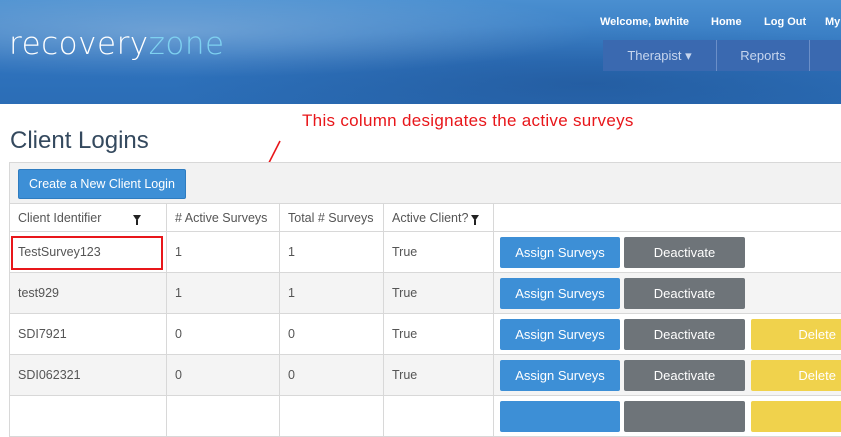  I want to click on delete-button, so click(796, 416).